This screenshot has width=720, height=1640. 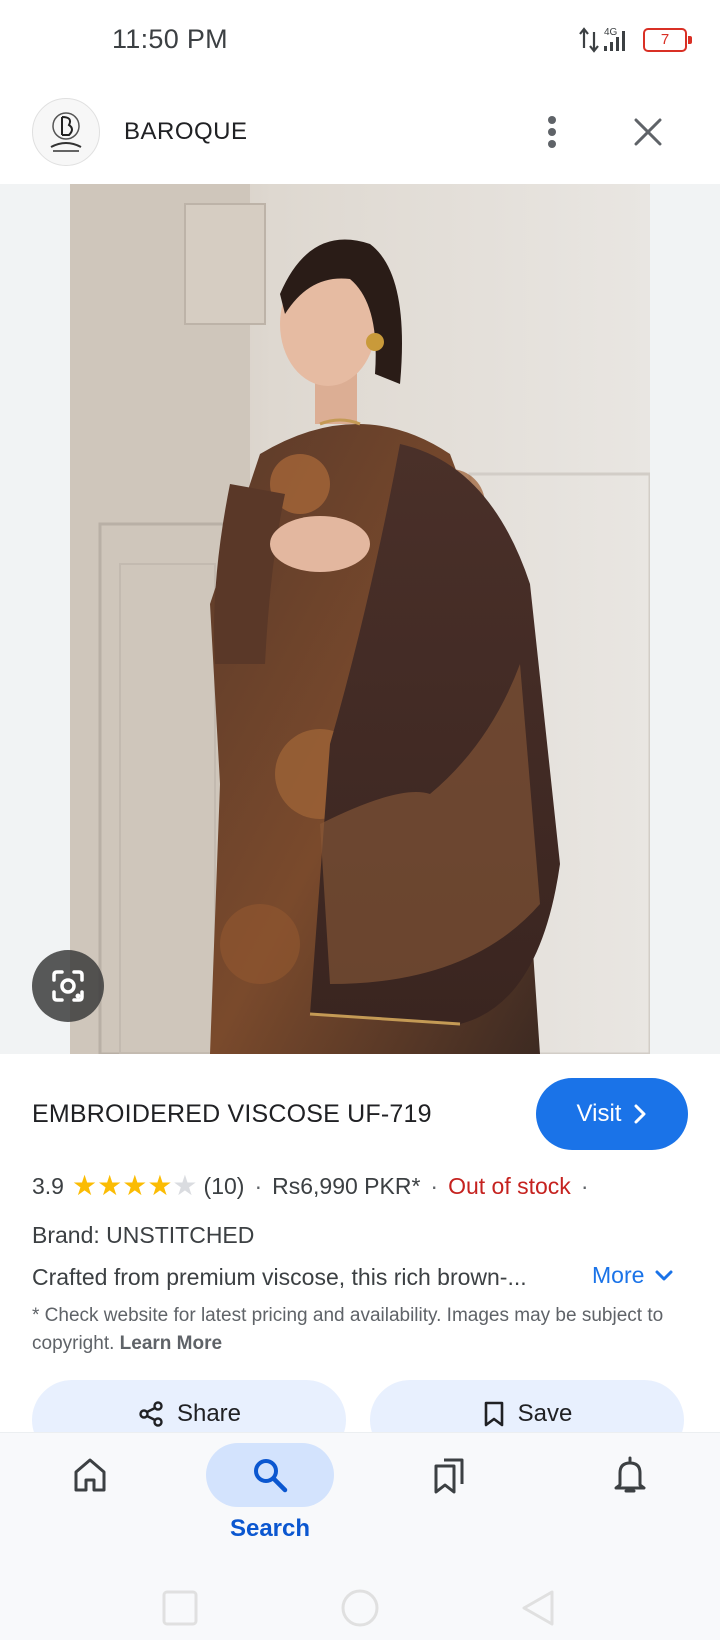 I want to click on status-bar: 11:50 PM 4G 7, so click(x=360, y=42).